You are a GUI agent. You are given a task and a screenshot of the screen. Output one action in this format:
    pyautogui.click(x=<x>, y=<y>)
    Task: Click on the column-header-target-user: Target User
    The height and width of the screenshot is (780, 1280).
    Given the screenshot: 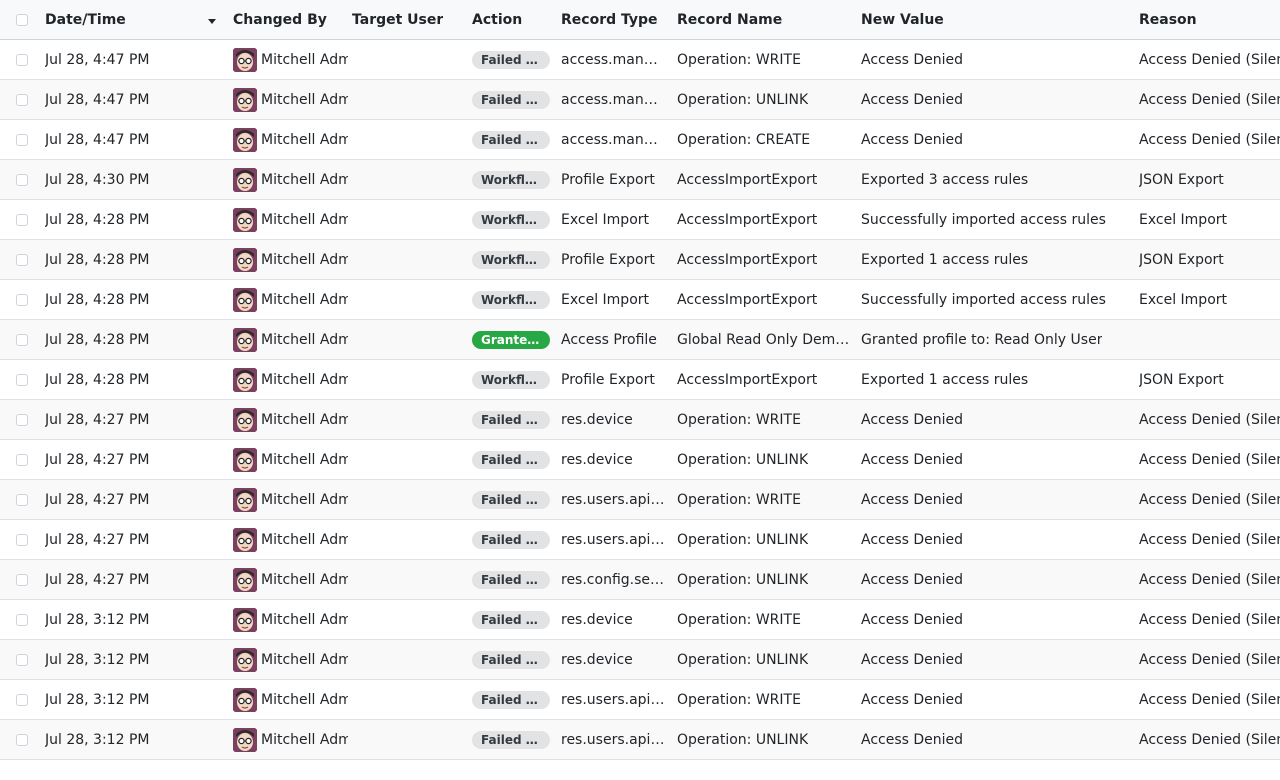 What is the action you would take?
    pyautogui.click(x=408, y=19)
    